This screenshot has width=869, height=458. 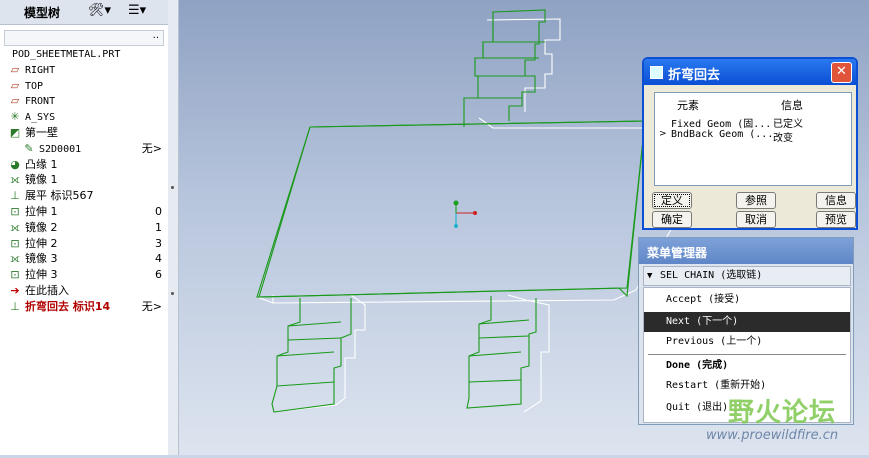 What do you see at coordinates (746, 251) in the screenshot?
I see `menu-manager-title-bar: 菜单管理器` at bounding box center [746, 251].